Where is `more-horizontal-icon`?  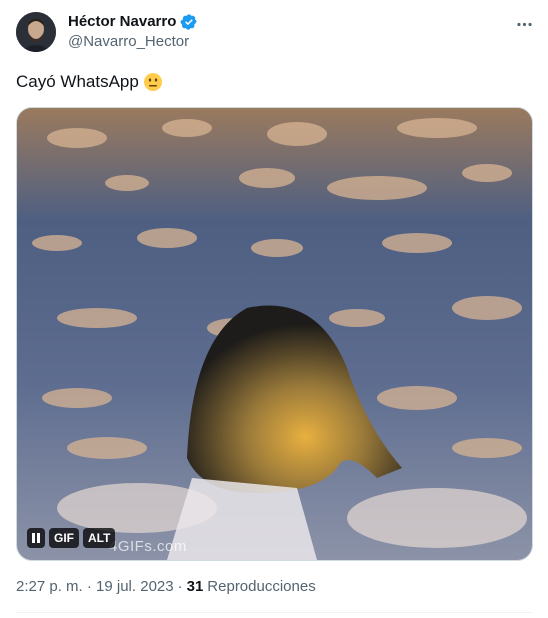 more-horizontal-icon is located at coordinates (524, 24).